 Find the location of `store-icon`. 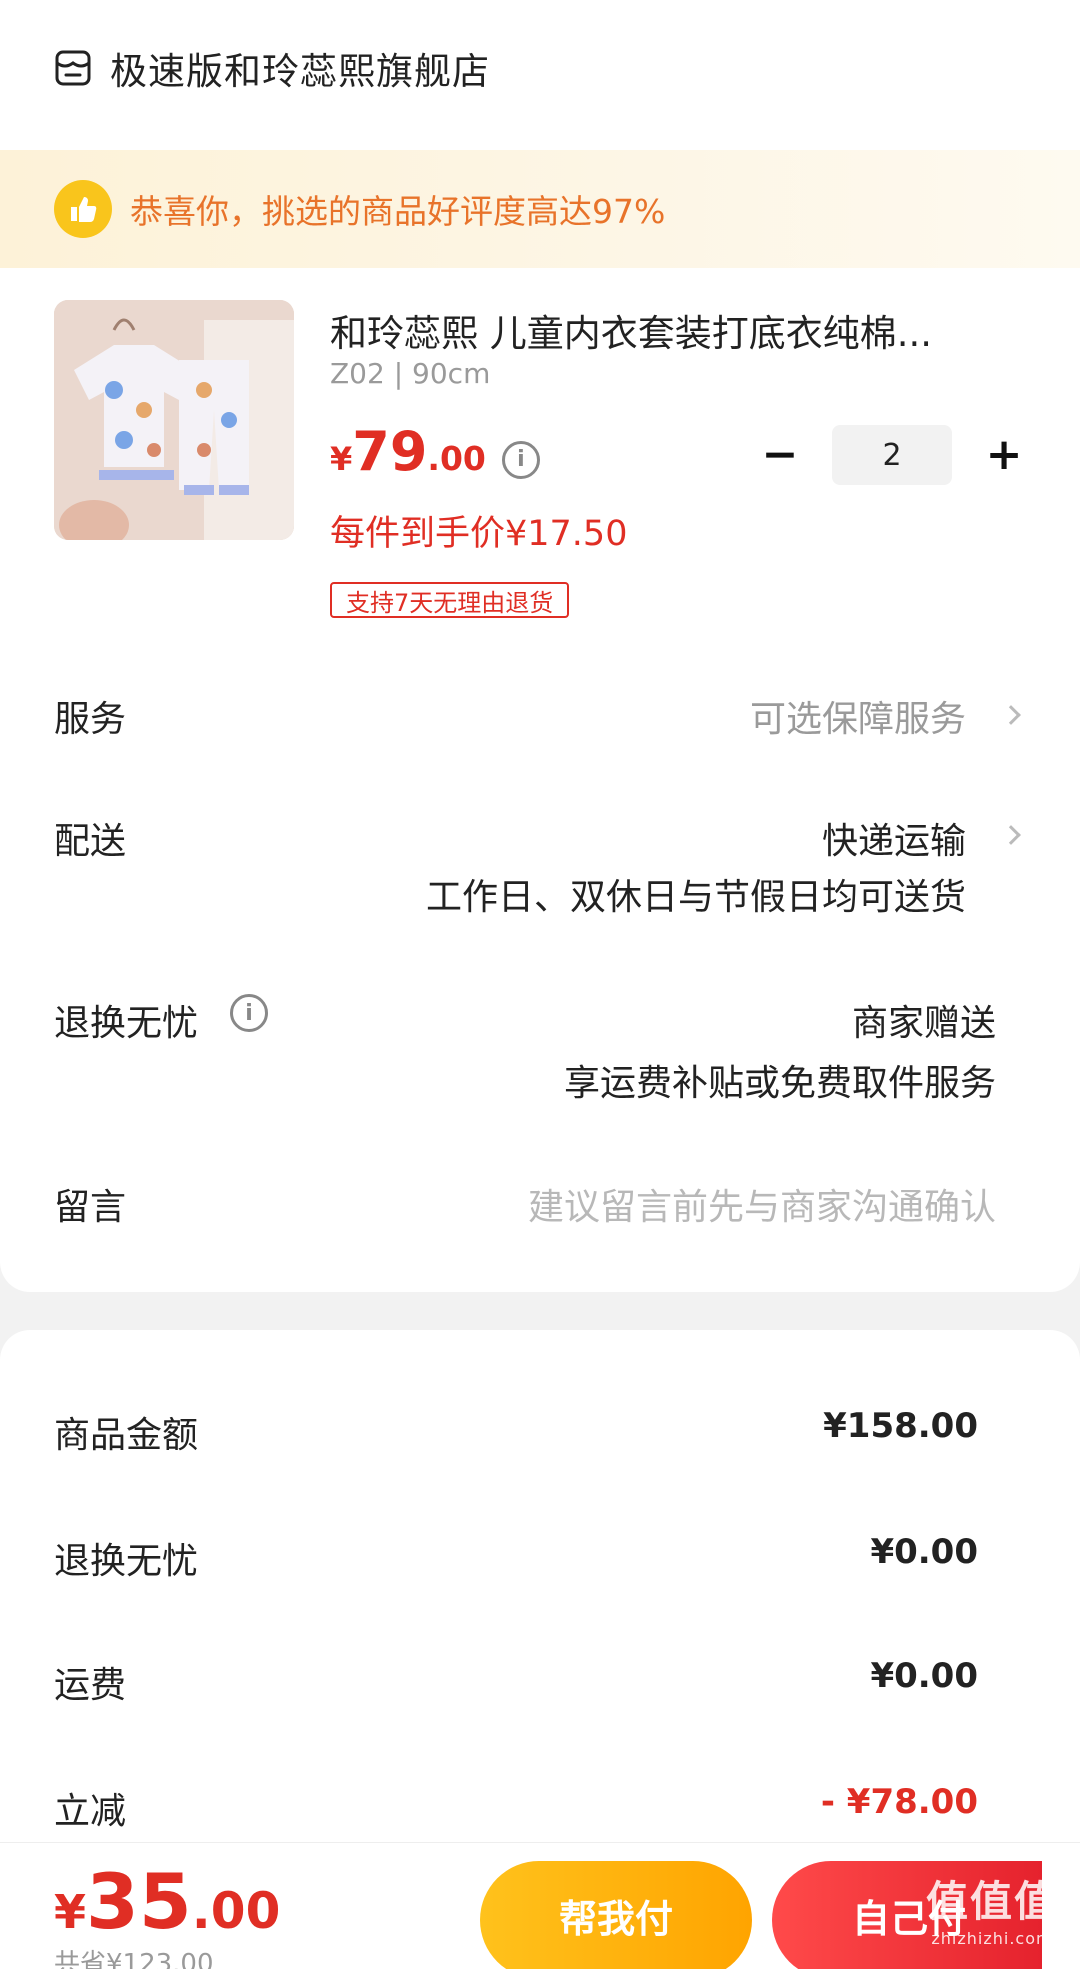

store-icon is located at coordinates (73, 68).